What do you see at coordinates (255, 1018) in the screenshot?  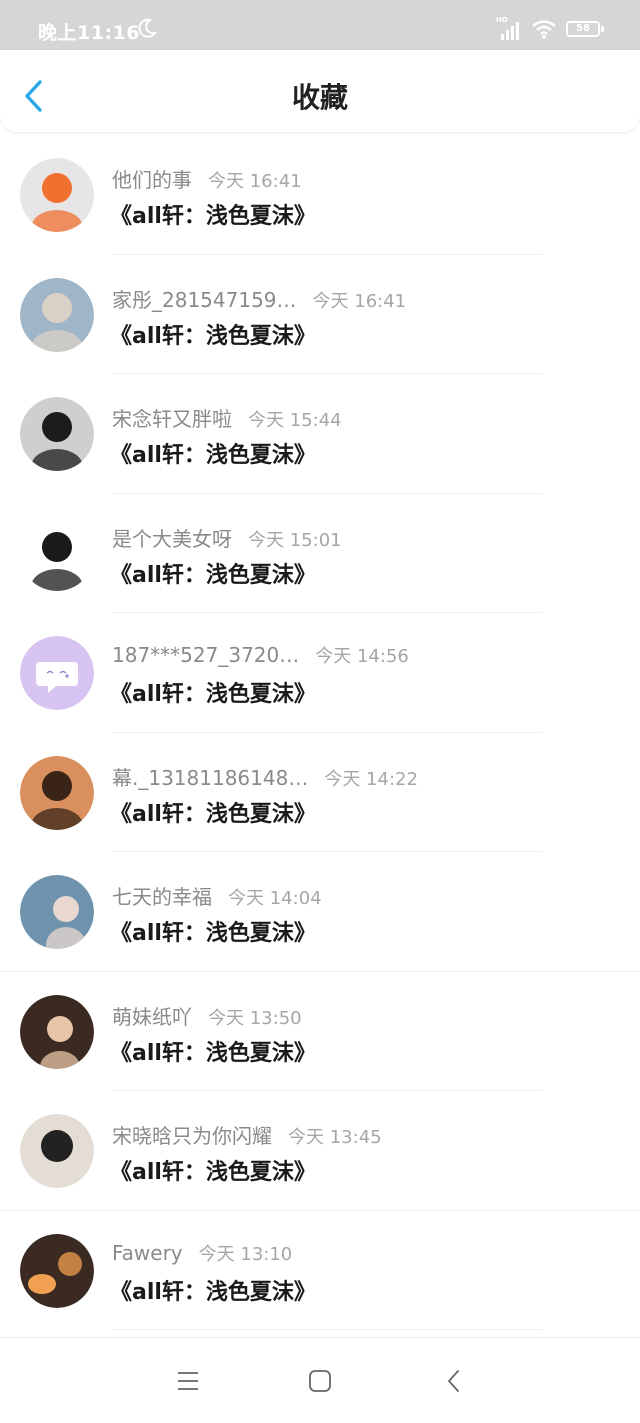 I see `favorite-time: 今天 13:50` at bounding box center [255, 1018].